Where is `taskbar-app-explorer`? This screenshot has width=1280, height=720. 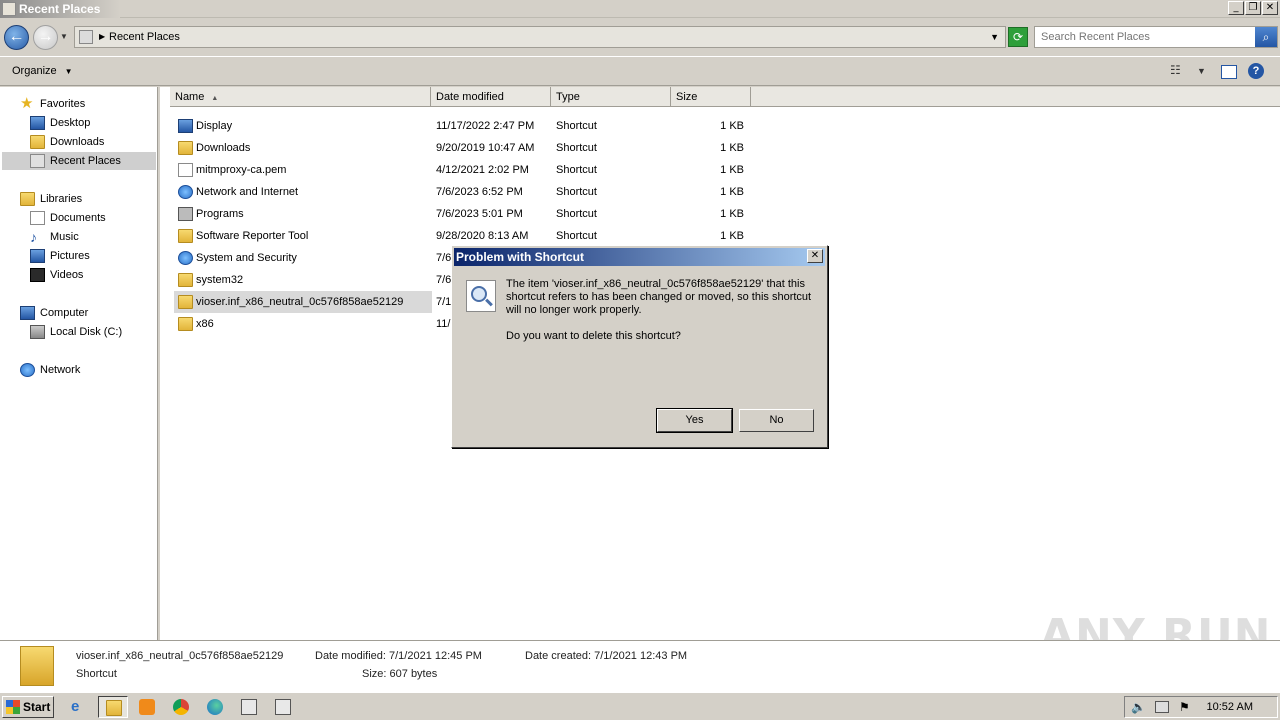
taskbar-app-explorer is located at coordinates (113, 707).